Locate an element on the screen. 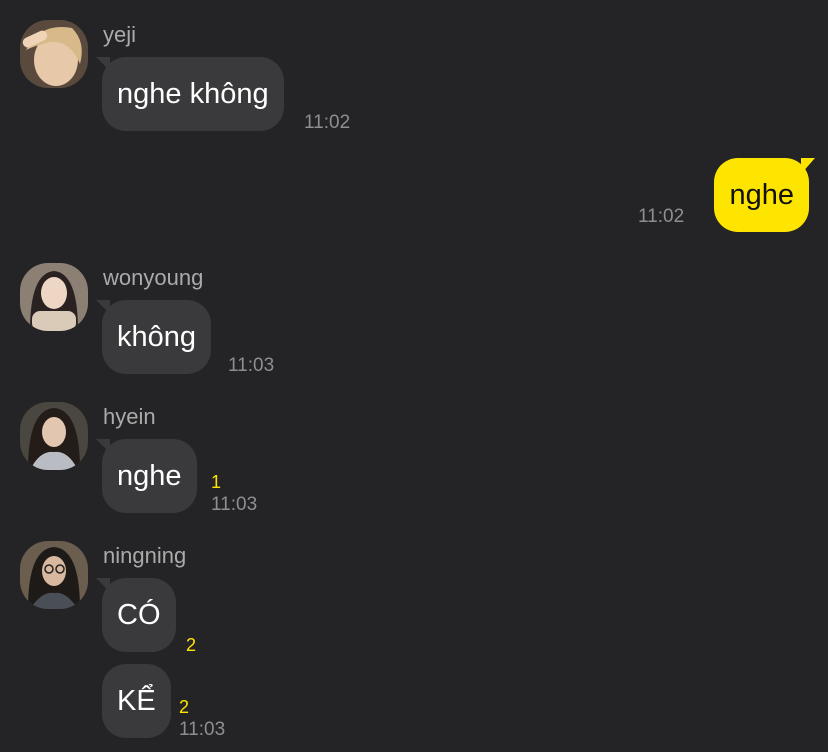 This screenshot has width=828, height=752. message-text: CÓ is located at coordinates (139, 615).